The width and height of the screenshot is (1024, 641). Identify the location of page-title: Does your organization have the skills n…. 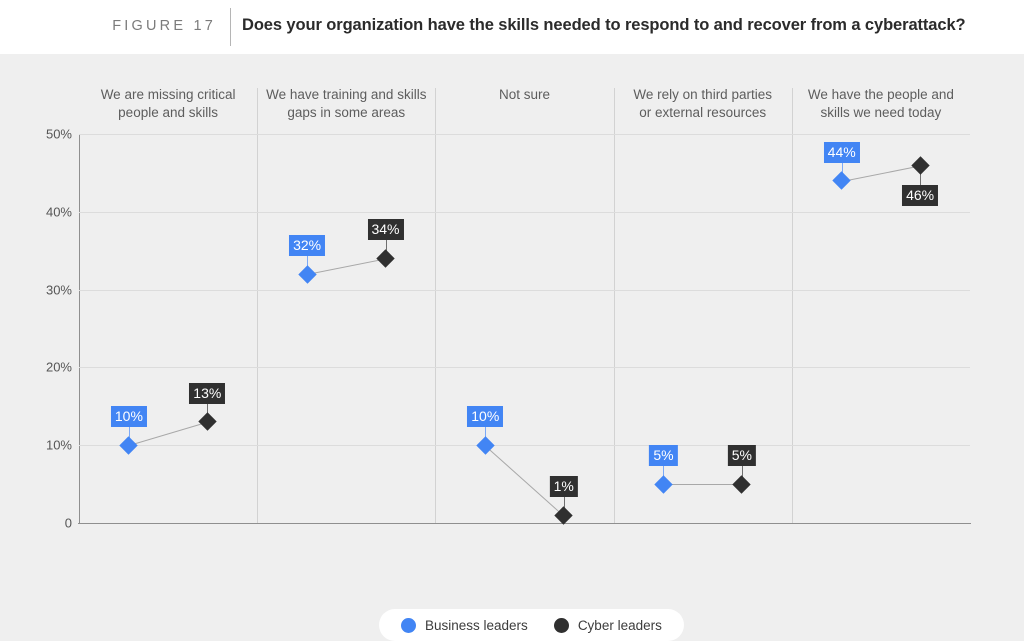
(604, 25).